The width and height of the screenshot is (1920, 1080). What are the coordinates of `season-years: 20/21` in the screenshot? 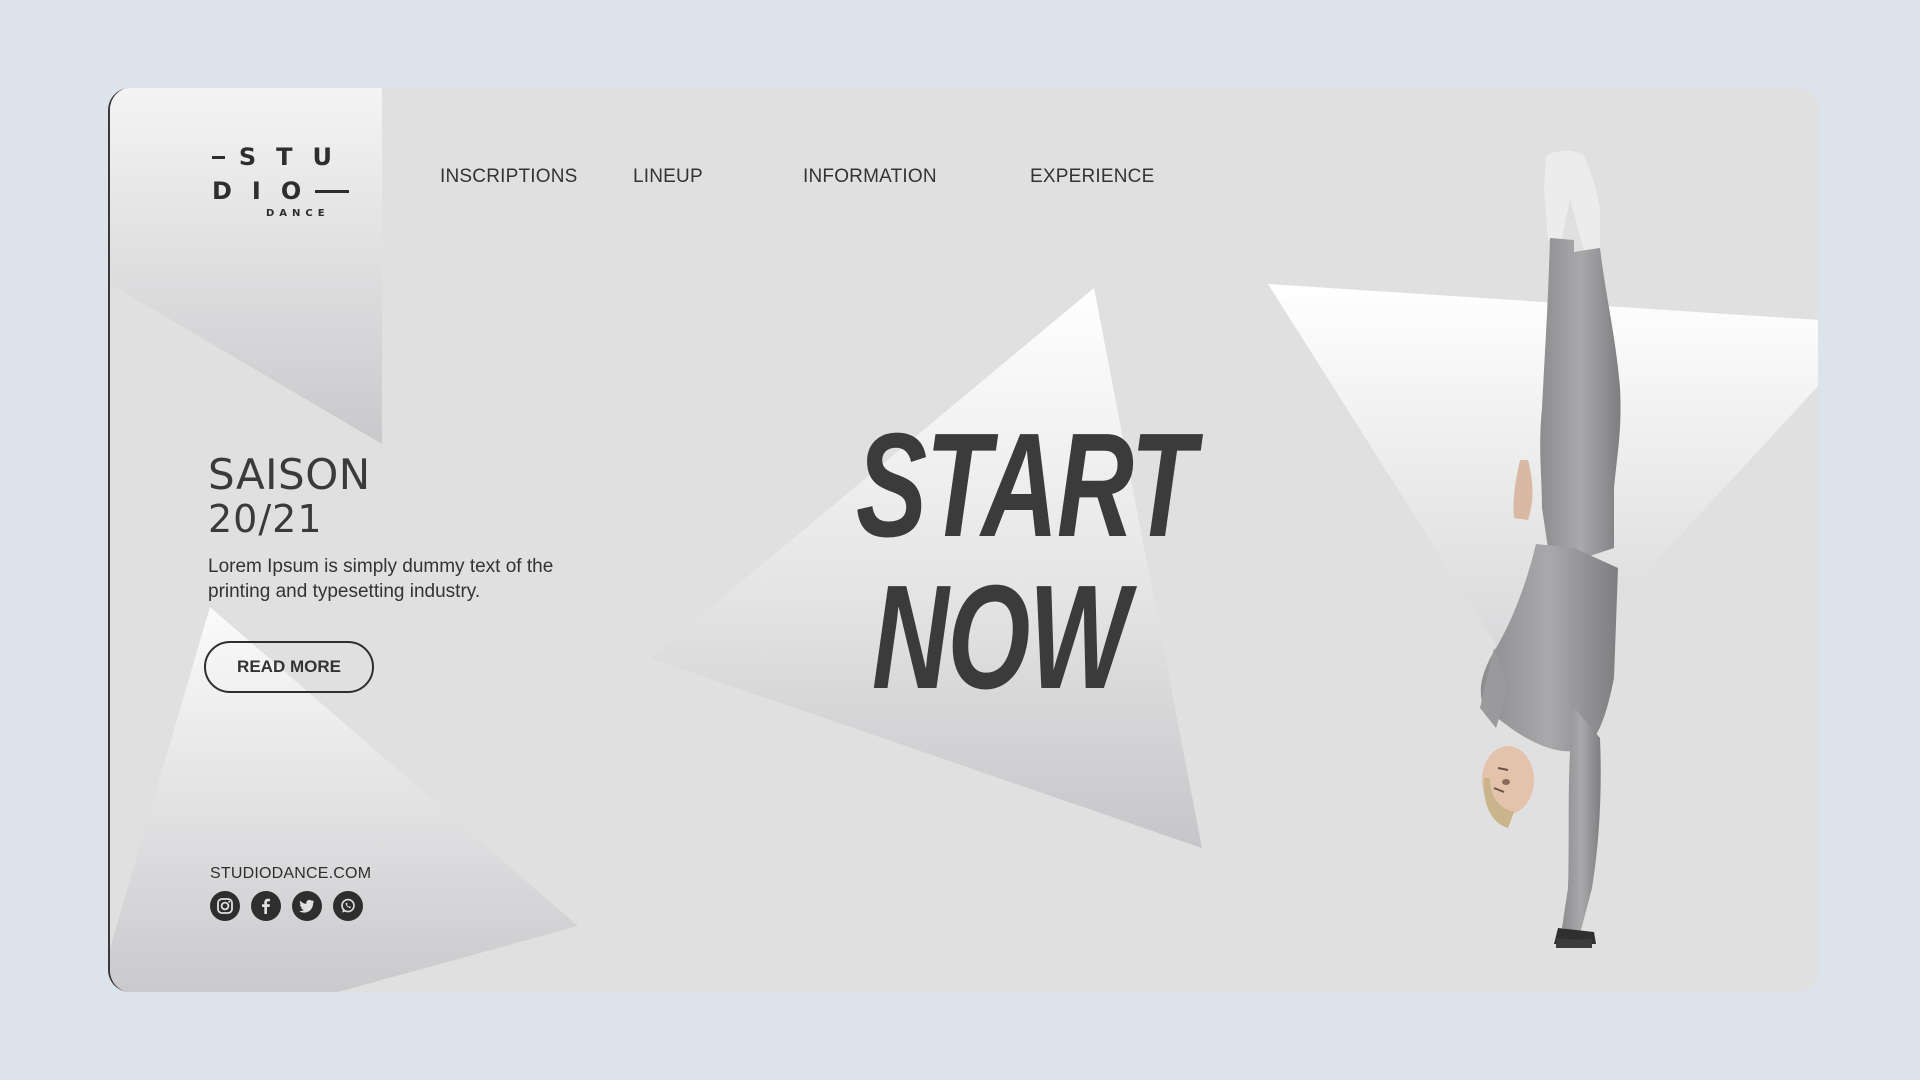 It's located at (265, 519).